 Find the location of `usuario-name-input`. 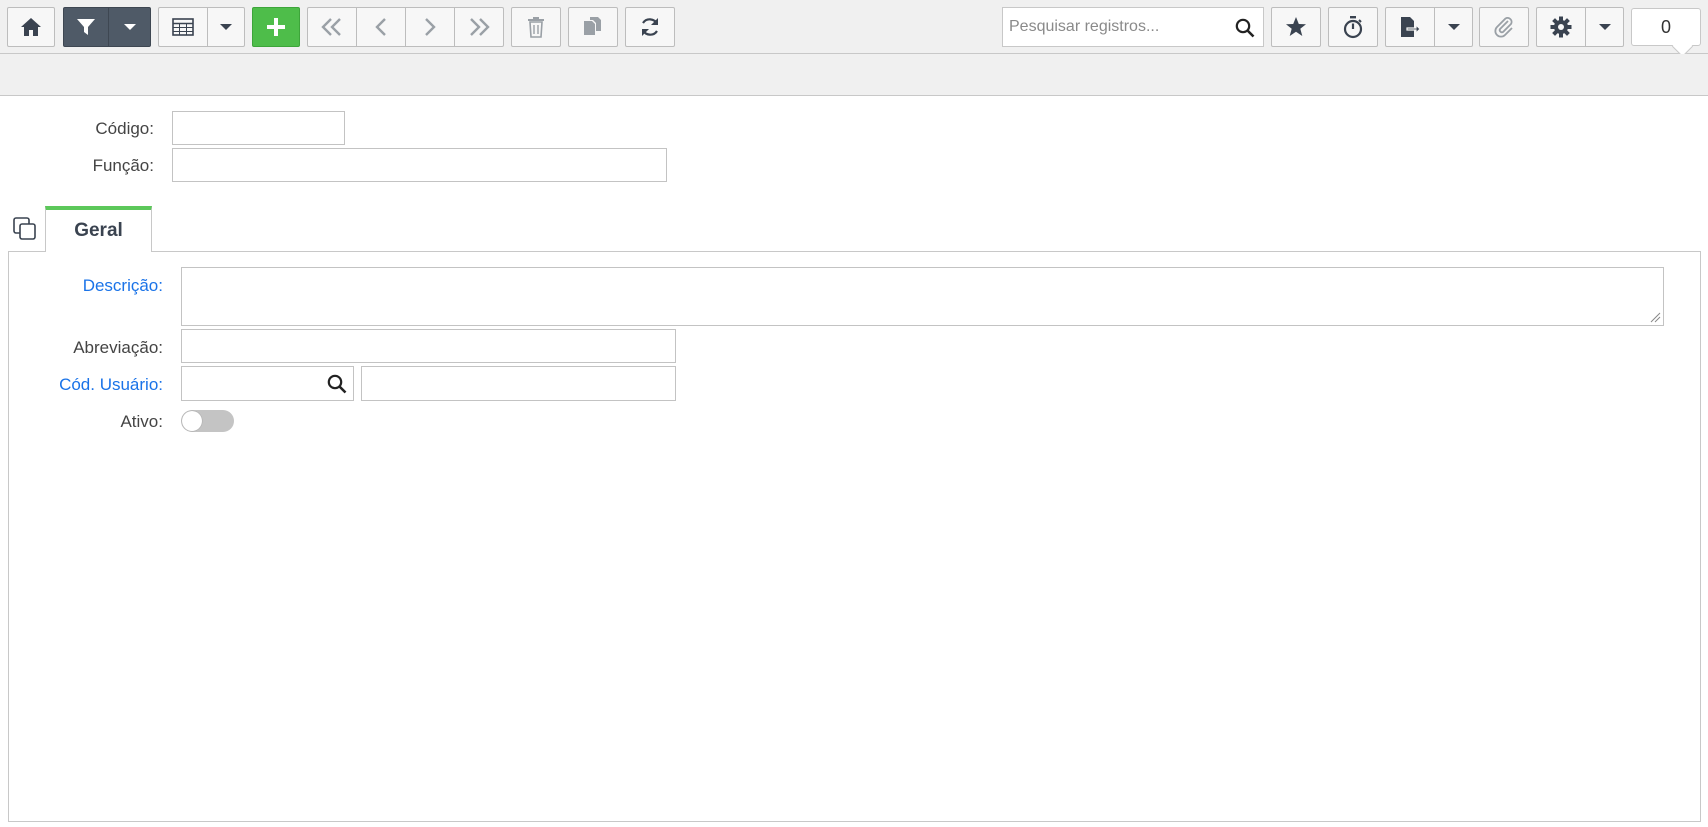

usuario-name-input is located at coordinates (518, 383).